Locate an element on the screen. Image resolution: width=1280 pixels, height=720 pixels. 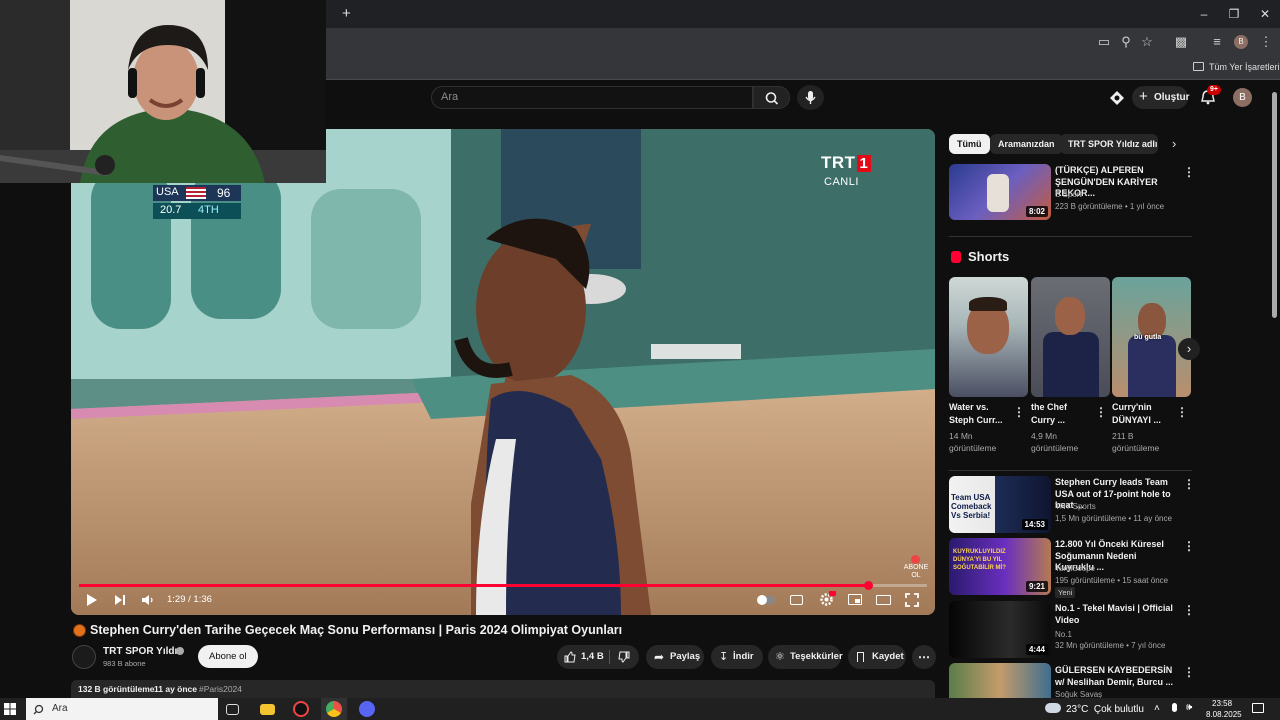
new-badge: Yeni is located at coordinates (1065, 592).